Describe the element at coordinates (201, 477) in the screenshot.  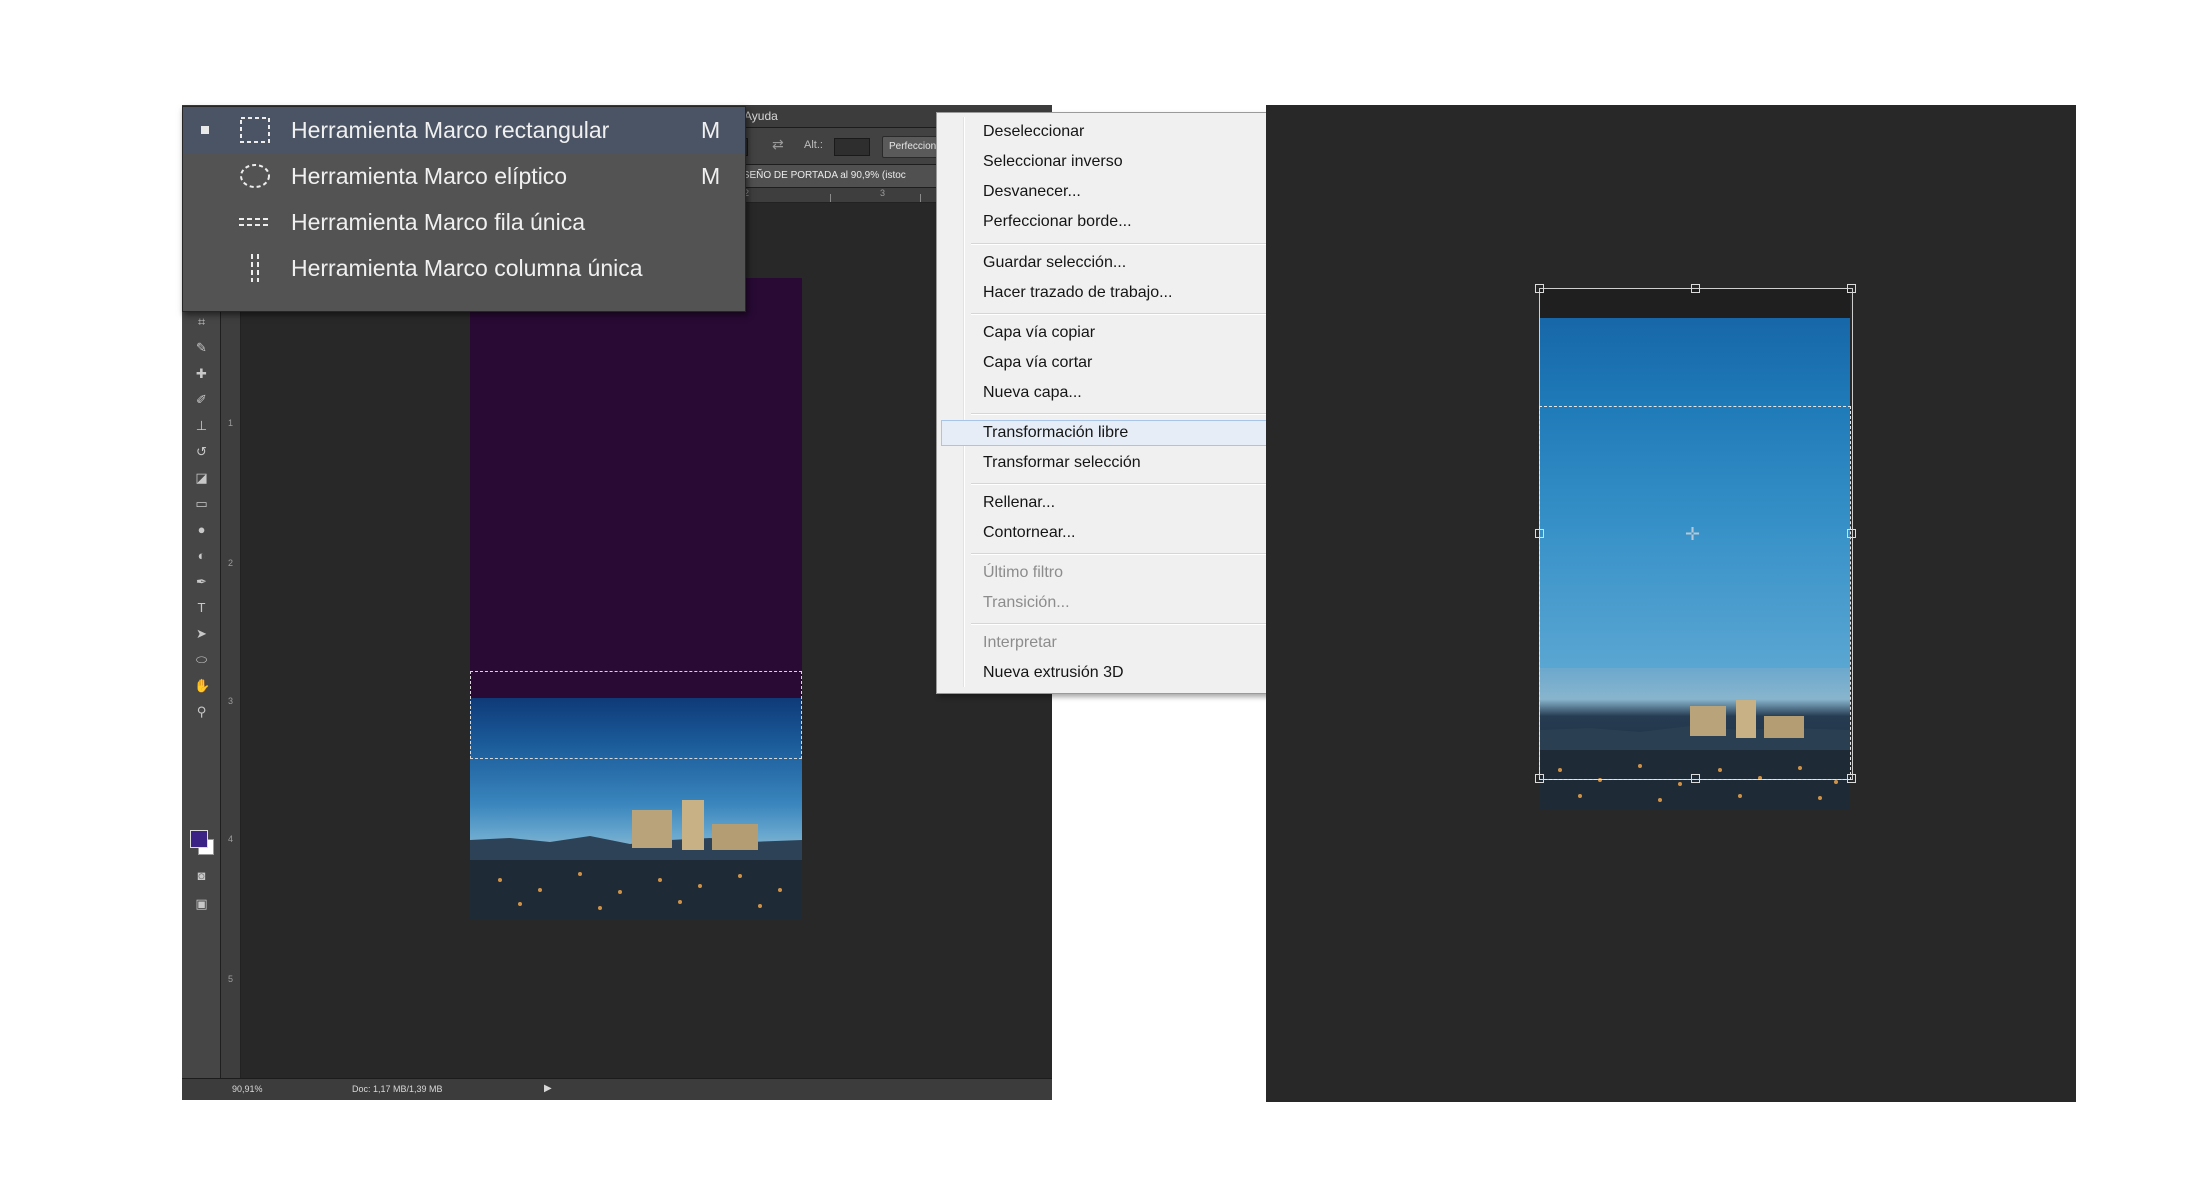
I see `eraser-tool-icon: ◪` at that location.